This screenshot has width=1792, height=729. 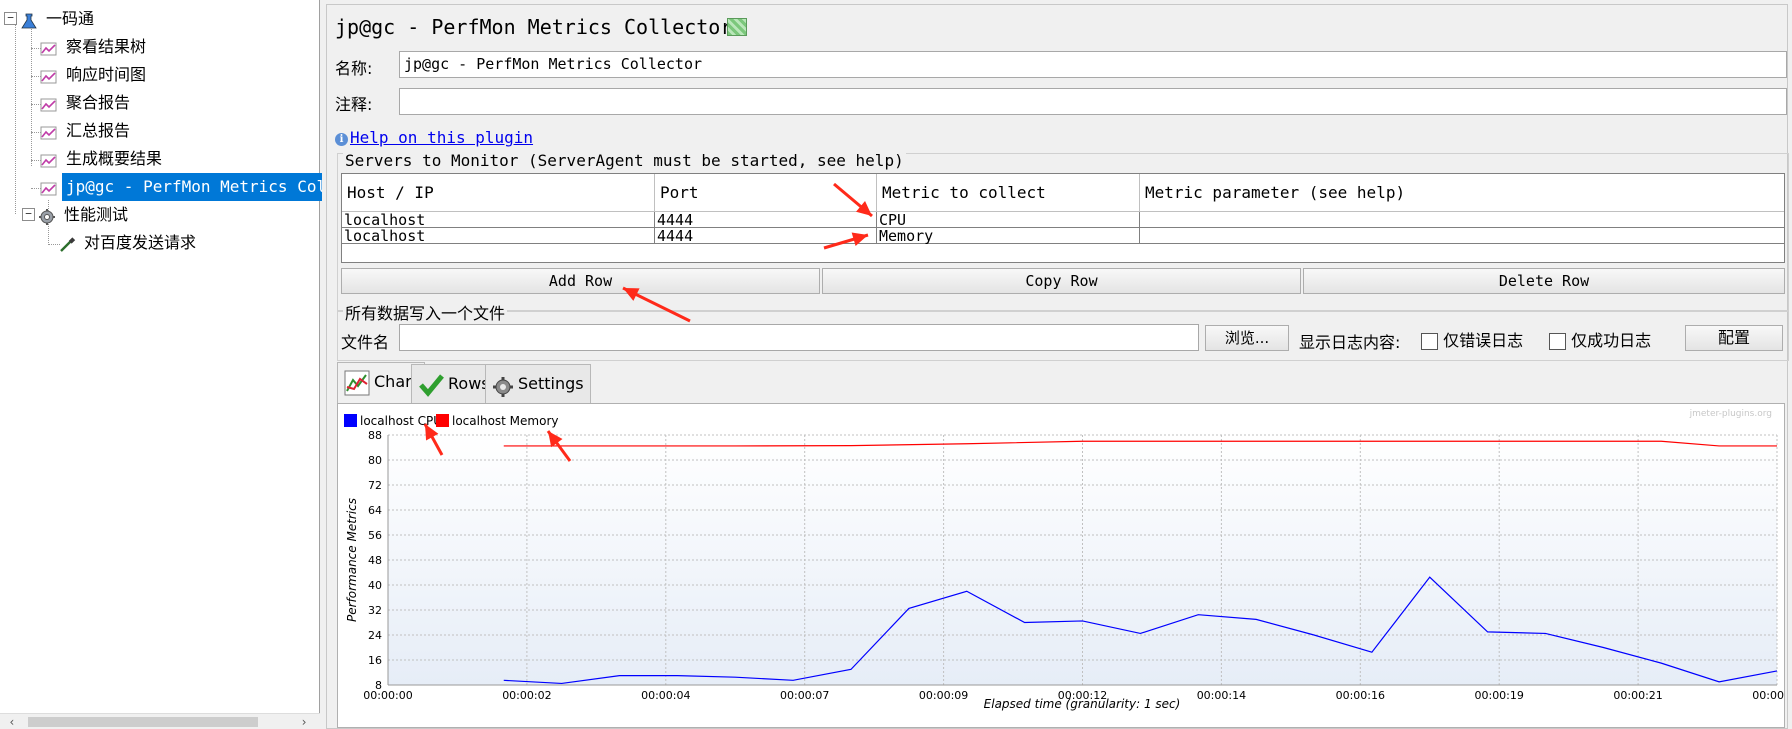 What do you see at coordinates (375, 535) in the screenshot?
I see `y-tick-label: 56` at bounding box center [375, 535].